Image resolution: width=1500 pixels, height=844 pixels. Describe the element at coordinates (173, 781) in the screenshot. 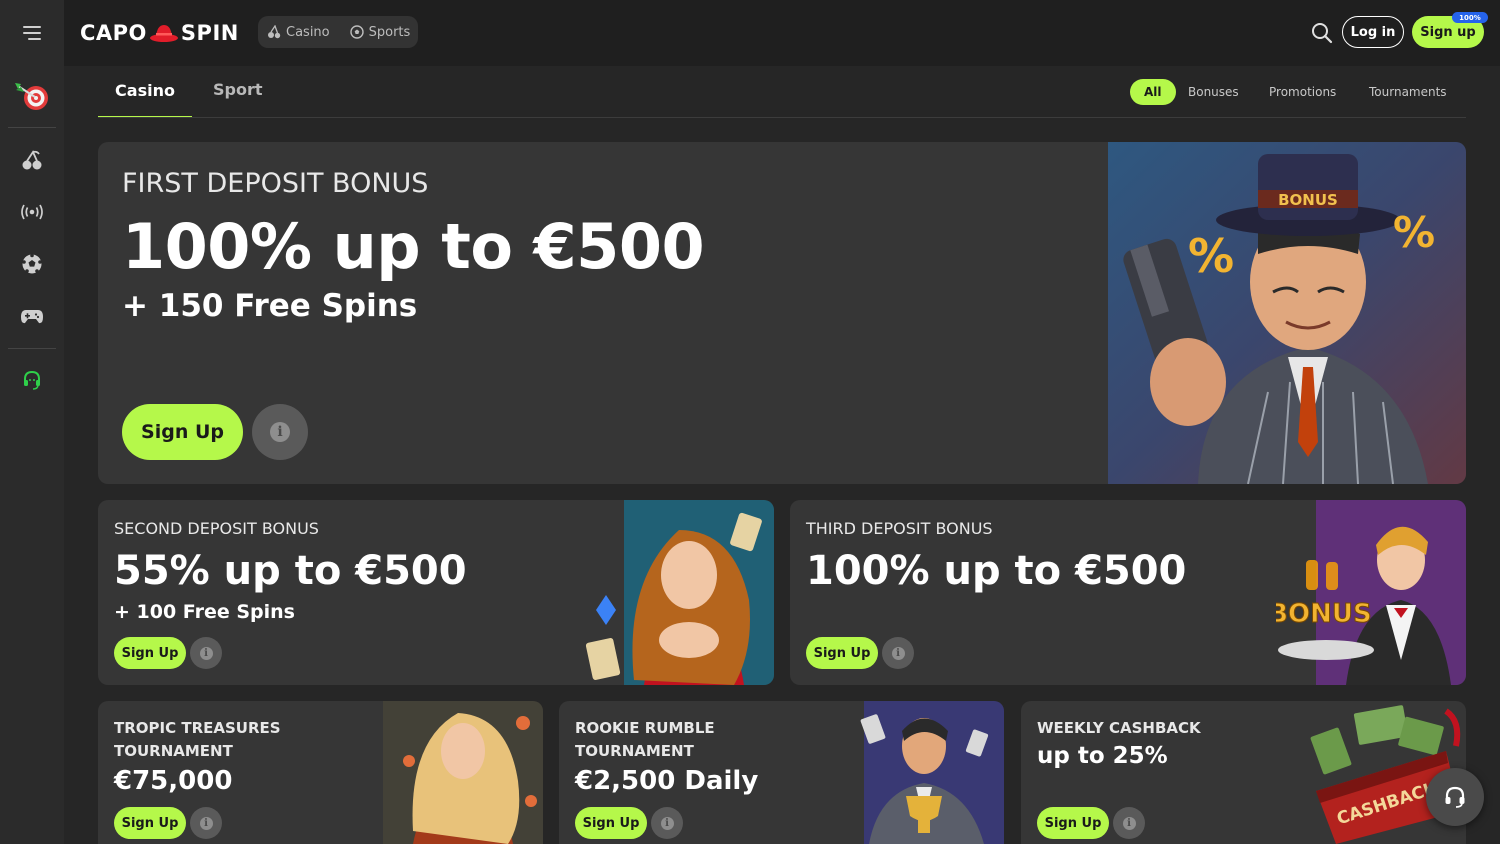

I see `card4-headline: €75,000` at that location.